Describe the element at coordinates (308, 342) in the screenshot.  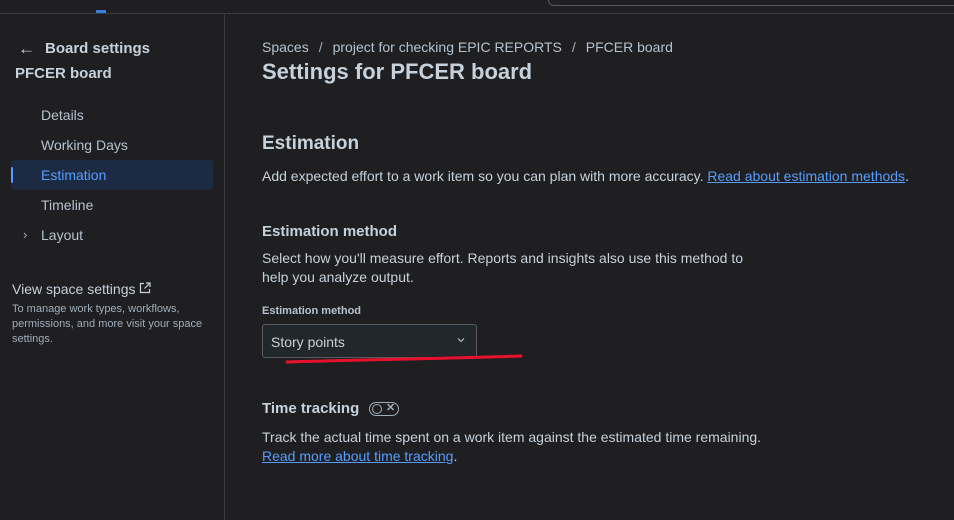
I see `estimation-method-value: Story points` at that location.